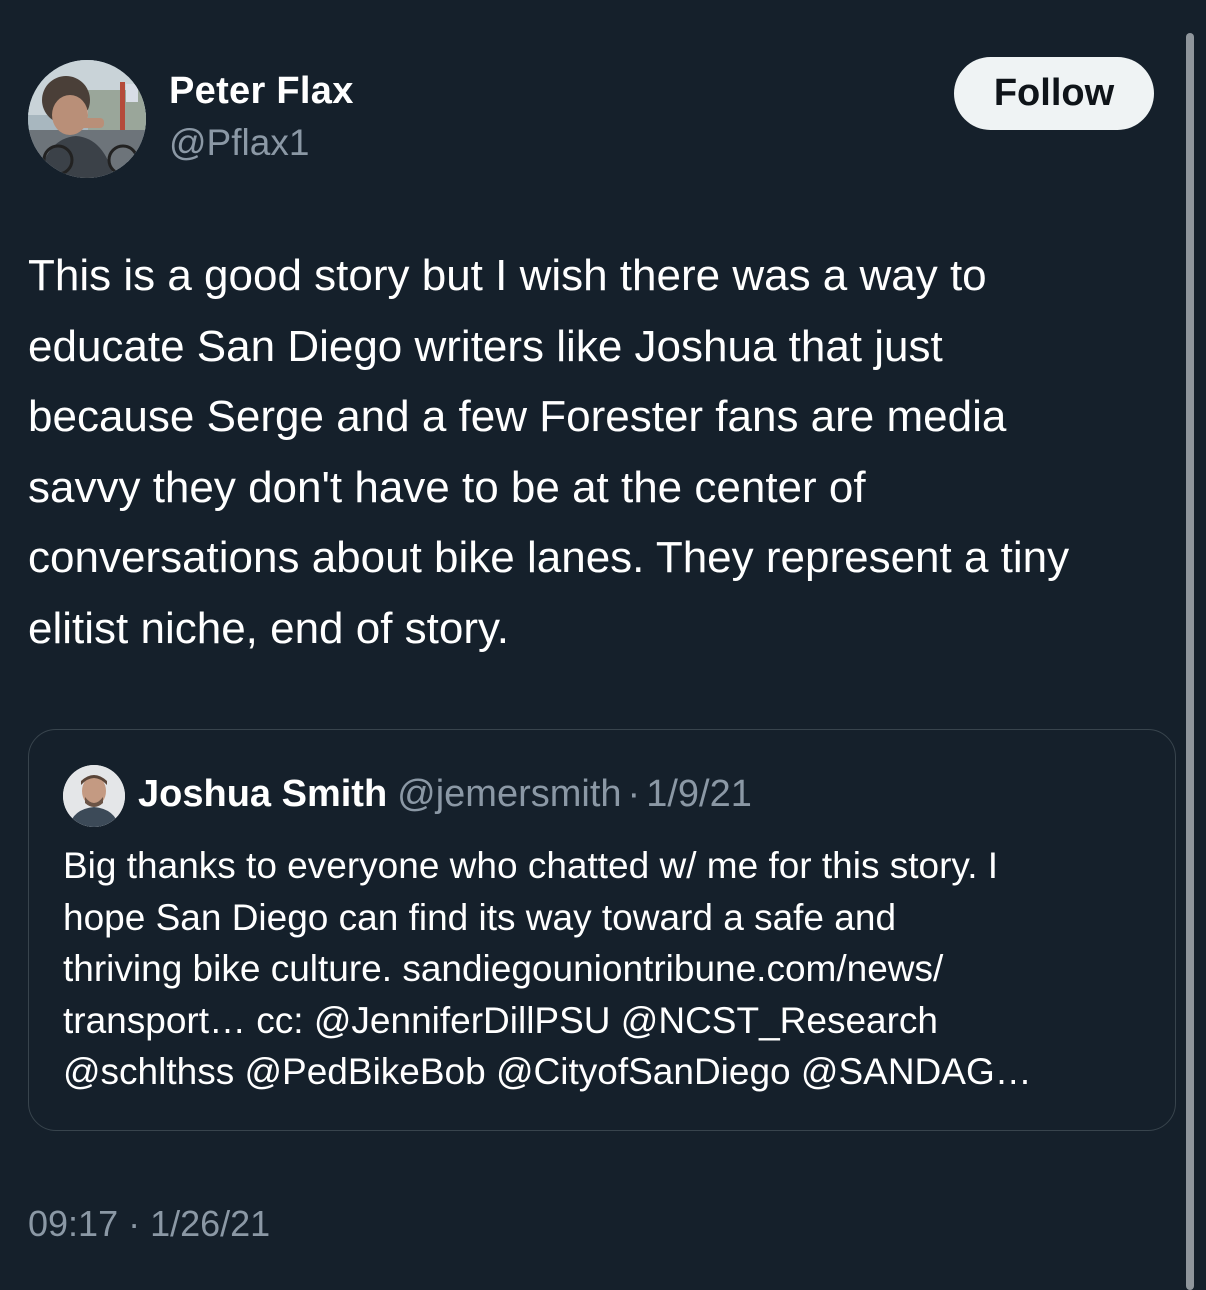  What do you see at coordinates (263, 794) in the screenshot?
I see `quoted-author-name: Joshua Smith` at bounding box center [263, 794].